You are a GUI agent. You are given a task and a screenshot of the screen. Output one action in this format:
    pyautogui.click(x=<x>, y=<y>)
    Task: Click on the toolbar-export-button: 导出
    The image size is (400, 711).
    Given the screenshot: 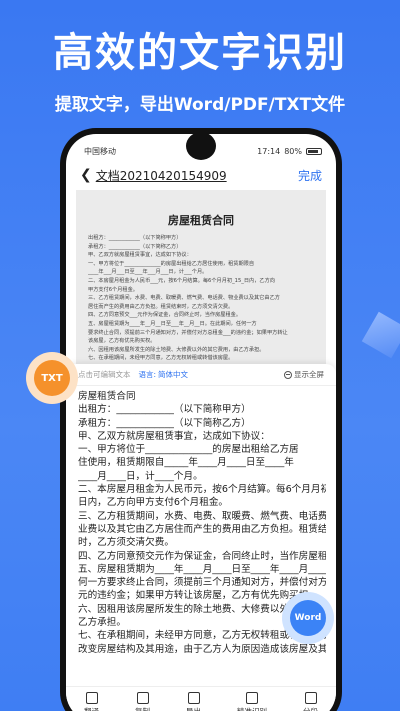 What is the action you would take?
    pyautogui.click(x=193, y=701)
    